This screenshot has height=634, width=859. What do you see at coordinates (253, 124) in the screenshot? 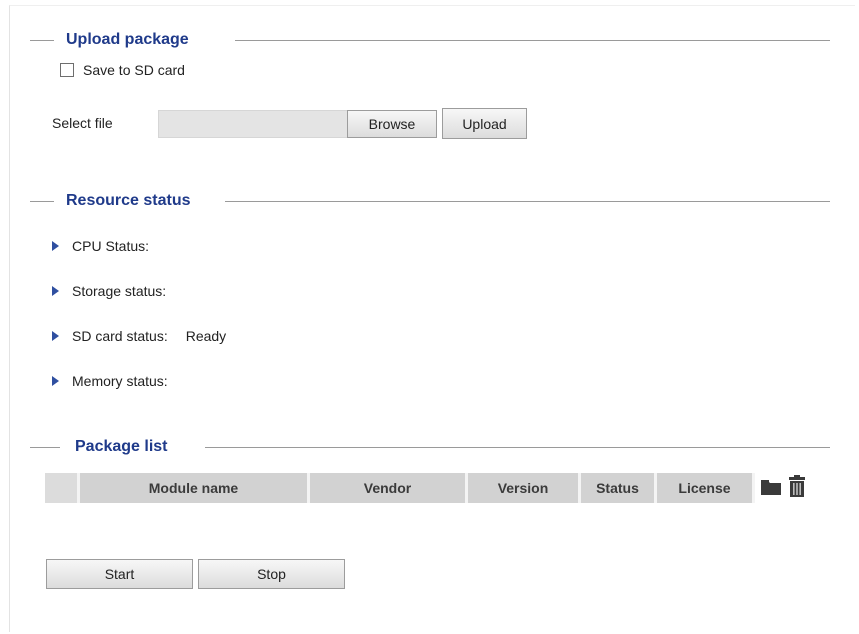
I see `file-path-input` at bounding box center [253, 124].